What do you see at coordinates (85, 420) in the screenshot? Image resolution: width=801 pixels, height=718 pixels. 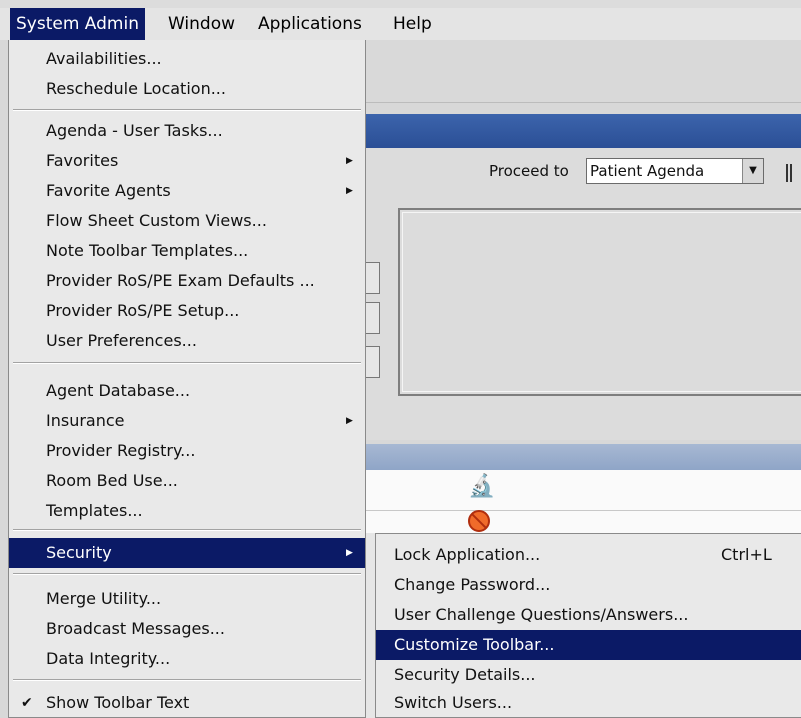 I see `menu-item-label: Insurance` at bounding box center [85, 420].